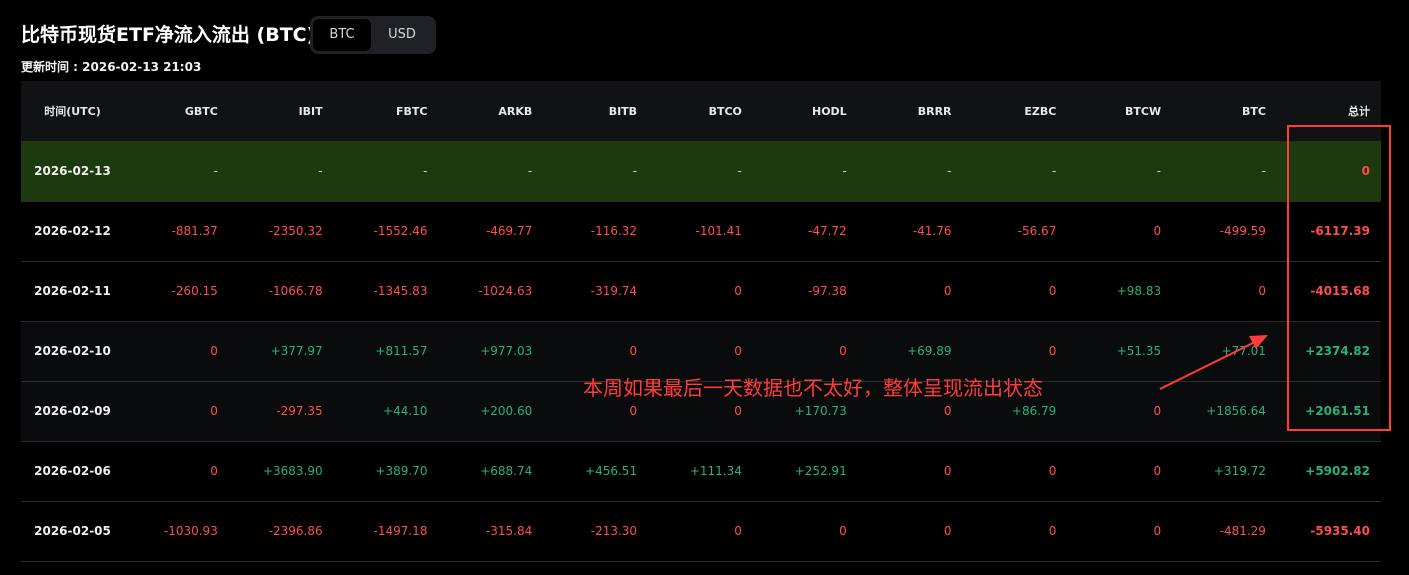  Describe the element at coordinates (813, 388) in the screenshot. I see `annotation-text: 本周如果最后一天数据也不太好，整体呈现流出状态` at that location.